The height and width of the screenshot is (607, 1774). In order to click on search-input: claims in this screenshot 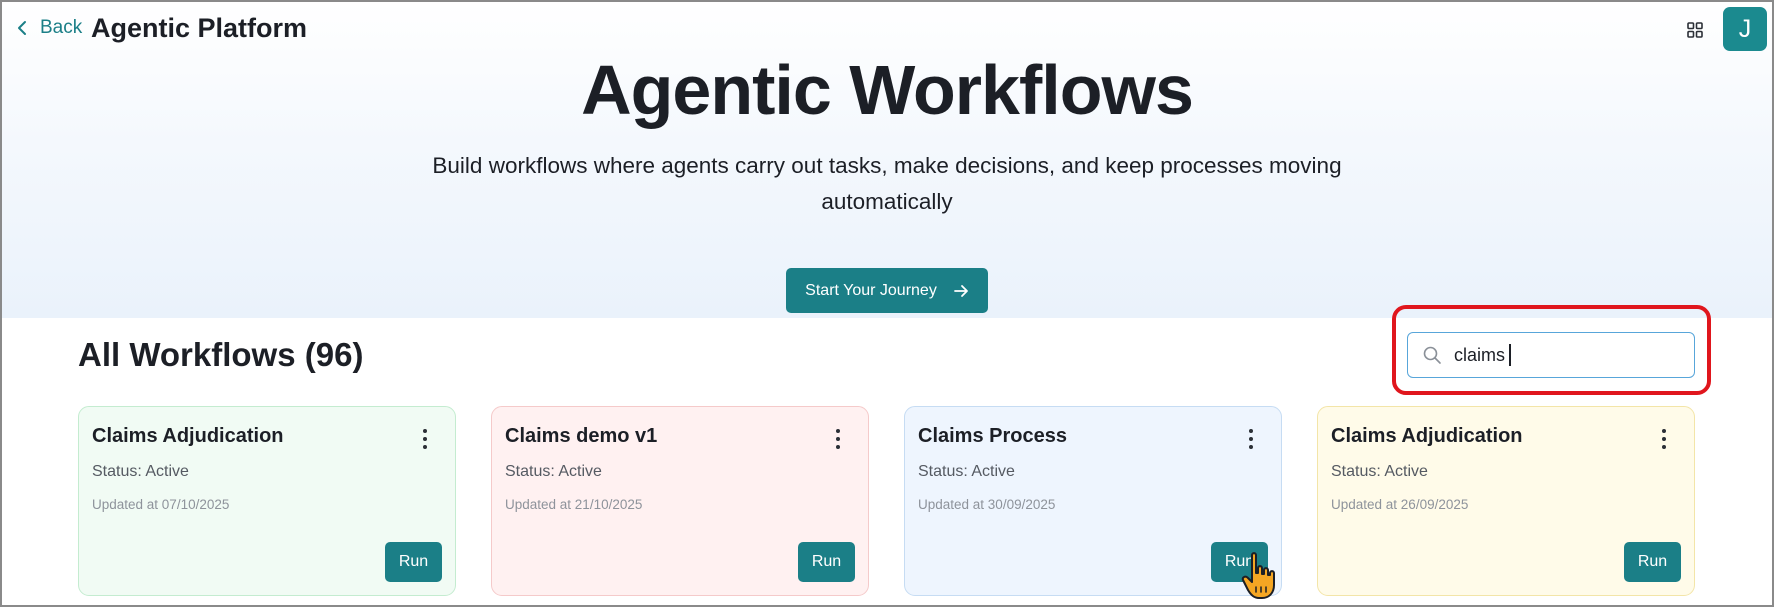, I will do `click(1479, 355)`.